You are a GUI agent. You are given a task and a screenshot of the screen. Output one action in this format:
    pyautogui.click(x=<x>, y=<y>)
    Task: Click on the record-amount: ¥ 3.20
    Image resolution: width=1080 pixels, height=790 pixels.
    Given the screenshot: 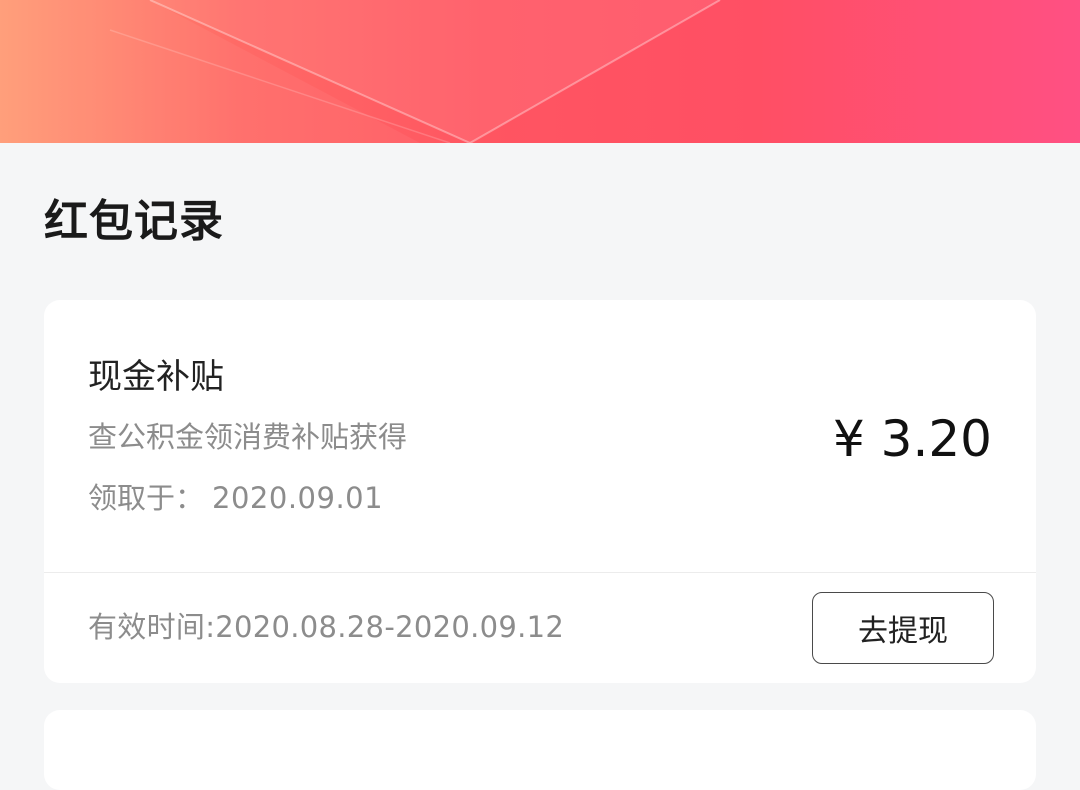 What is the action you would take?
    pyautogui.click(x=912, y=439)
    